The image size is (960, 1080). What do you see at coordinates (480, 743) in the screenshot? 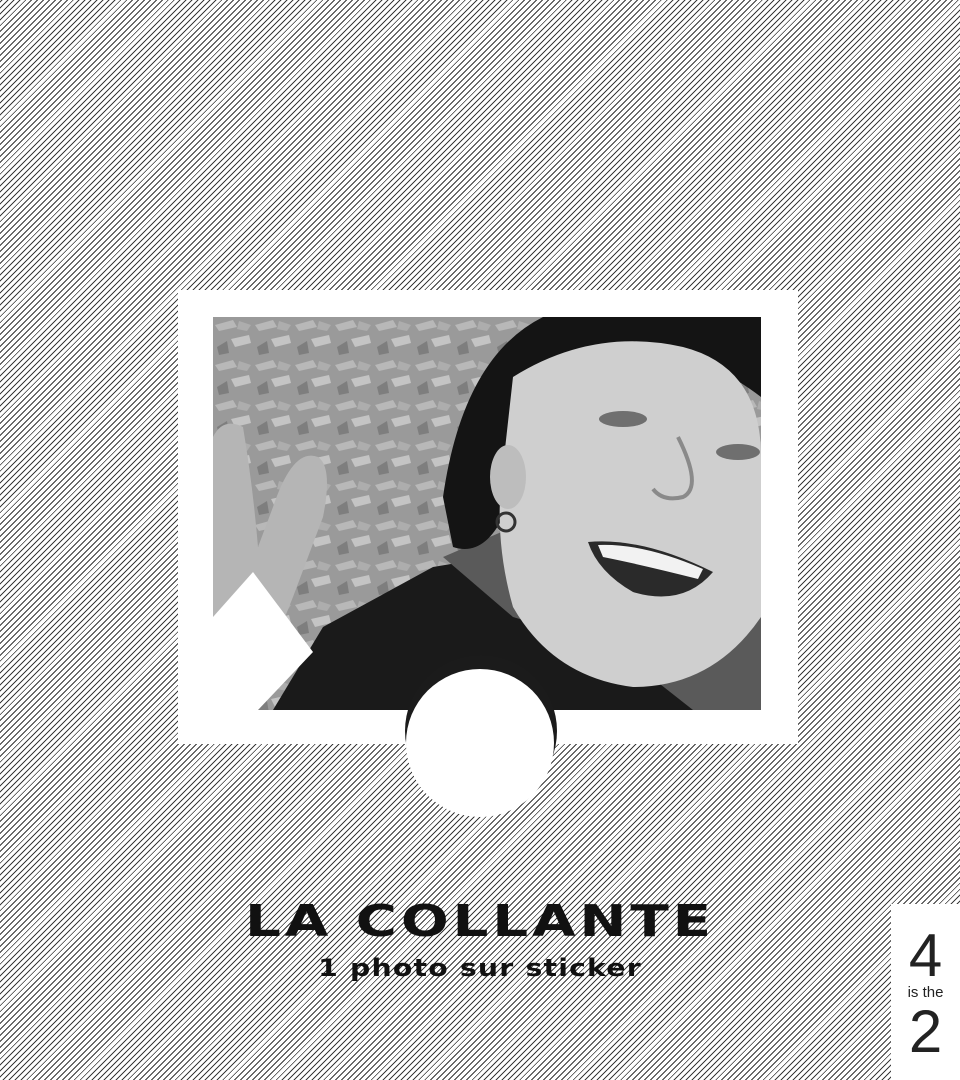
I see `circle-badge` at bounding box center [480, 743].